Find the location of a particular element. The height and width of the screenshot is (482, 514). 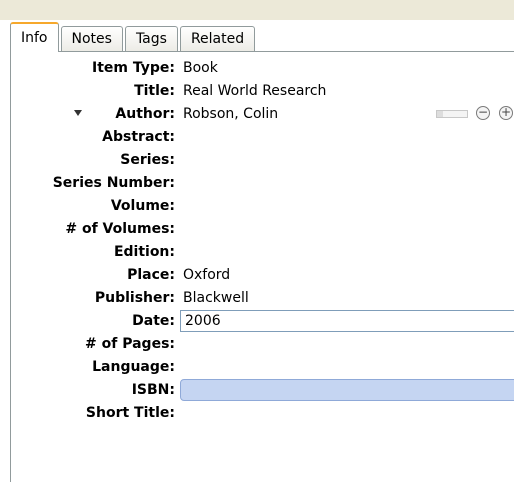

window-top-strip is located at coordinates (257, 10).